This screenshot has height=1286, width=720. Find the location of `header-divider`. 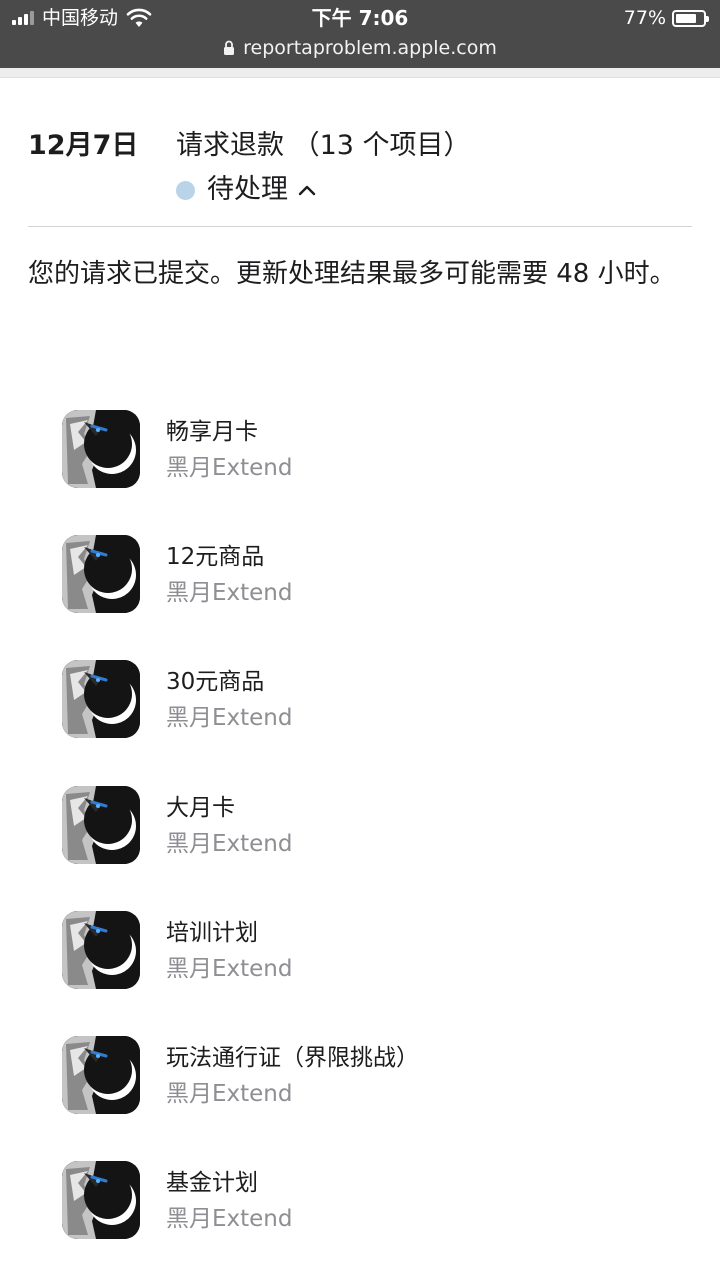

header-divider is located at coordinates (360, 226).